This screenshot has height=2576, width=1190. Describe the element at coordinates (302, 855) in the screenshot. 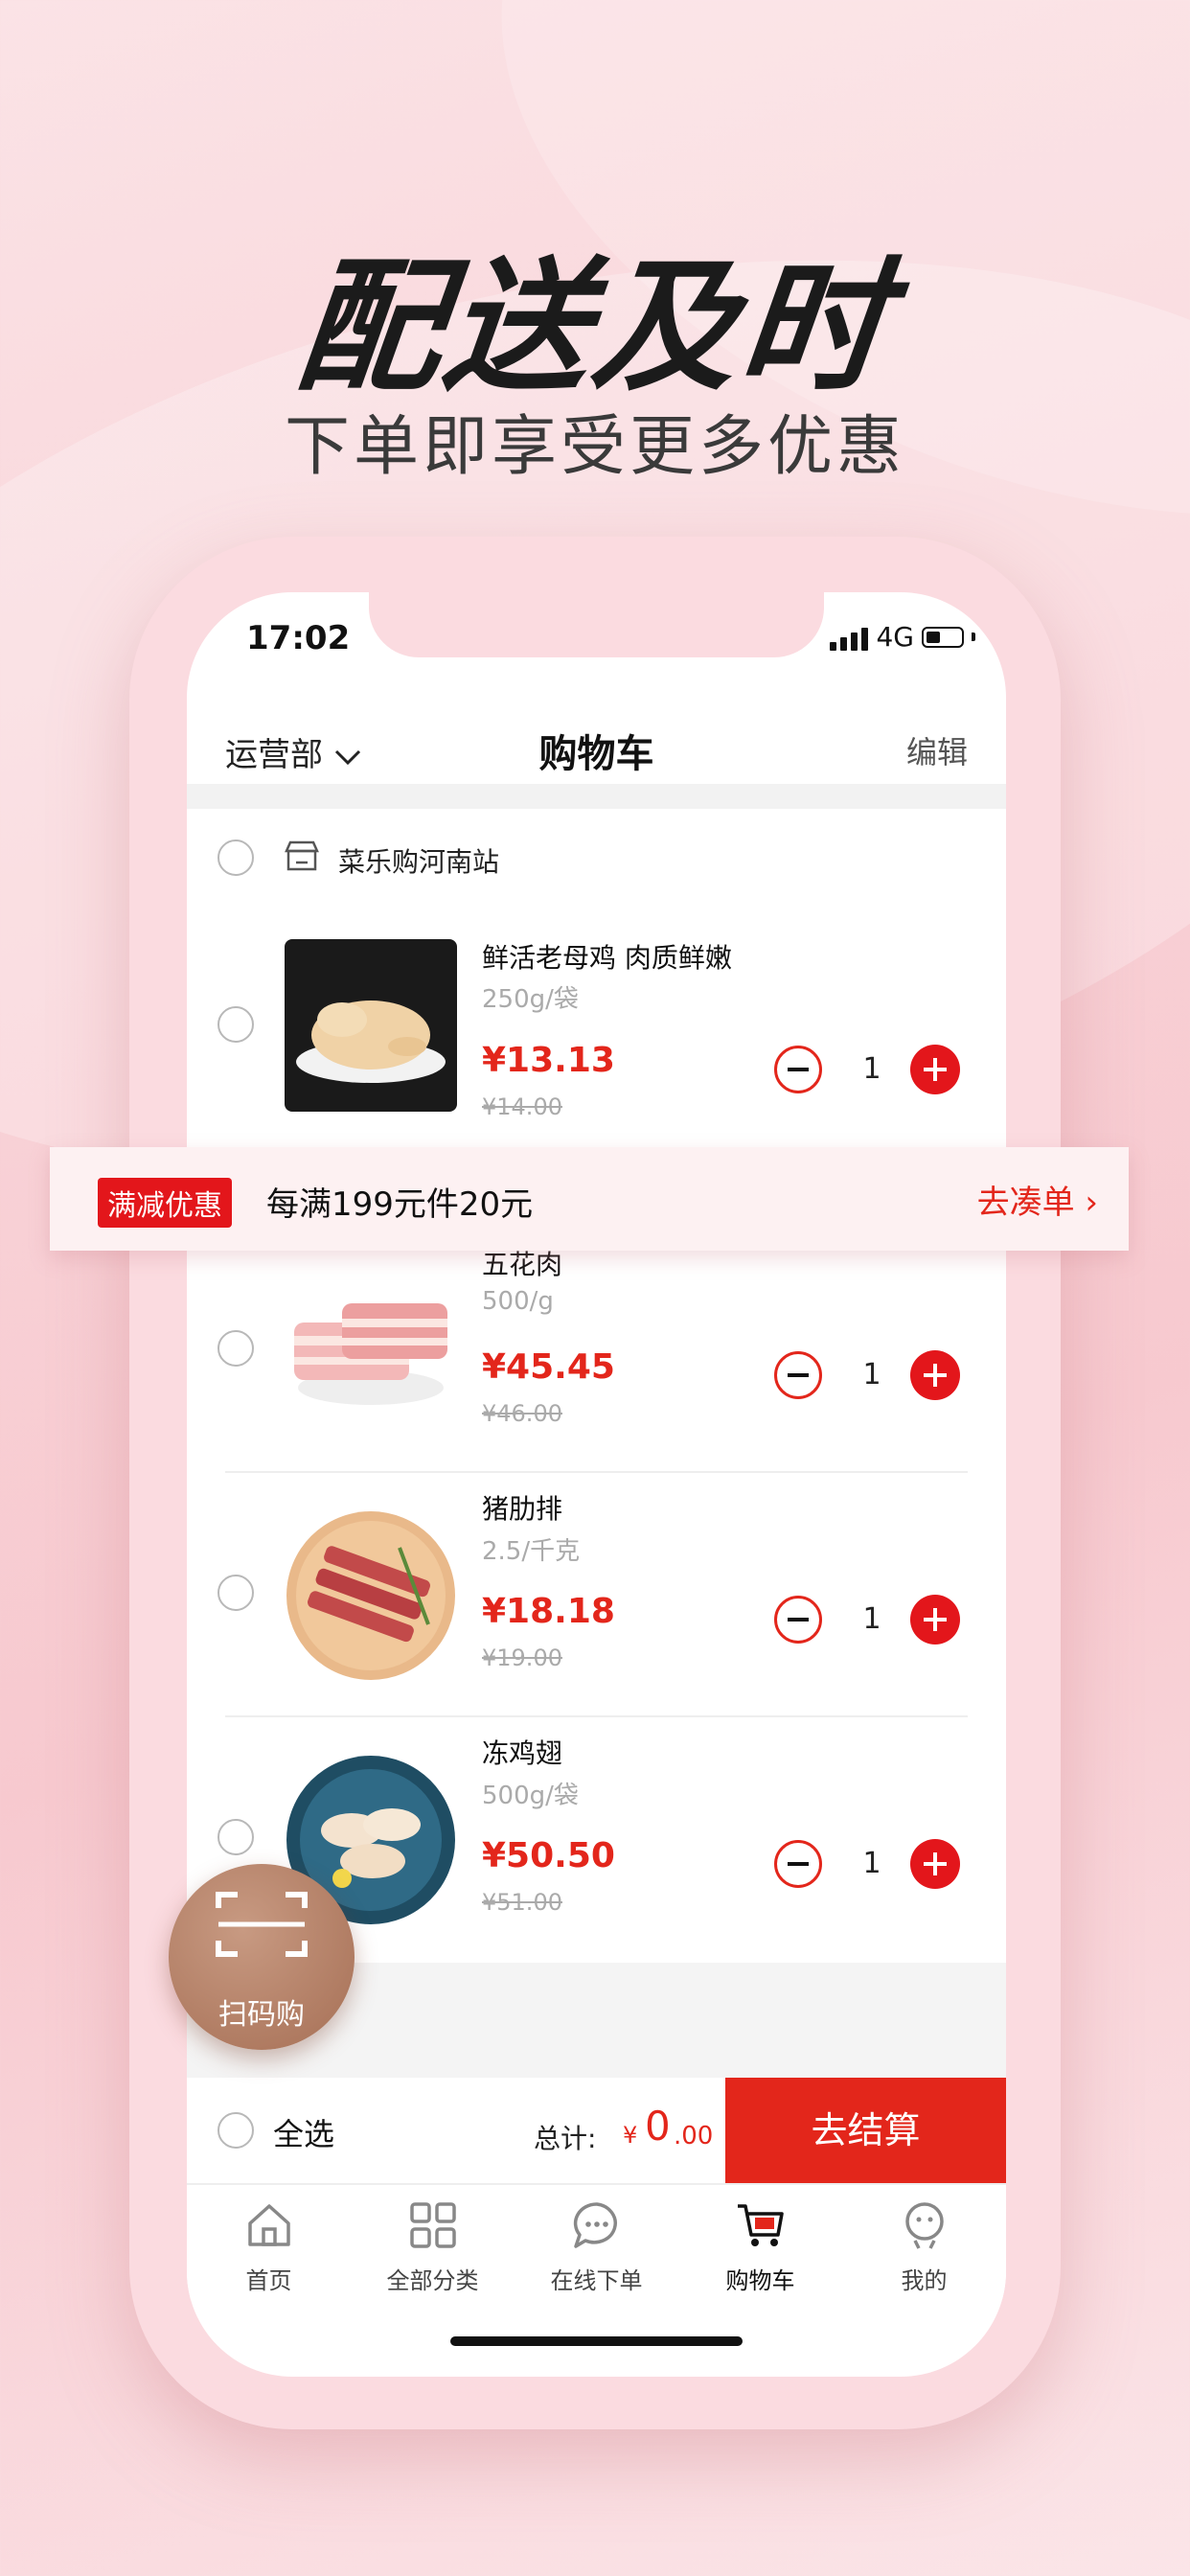

I see `store-icon` at that location.